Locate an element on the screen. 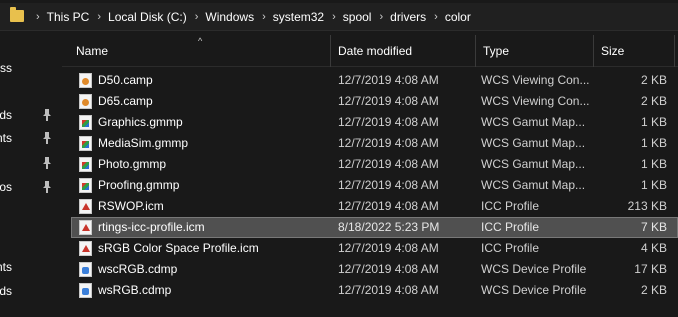 This screenshot has width=678, height=317. file-name: sRGB Color Space Profile.icm is located at coordinates (178, 248).